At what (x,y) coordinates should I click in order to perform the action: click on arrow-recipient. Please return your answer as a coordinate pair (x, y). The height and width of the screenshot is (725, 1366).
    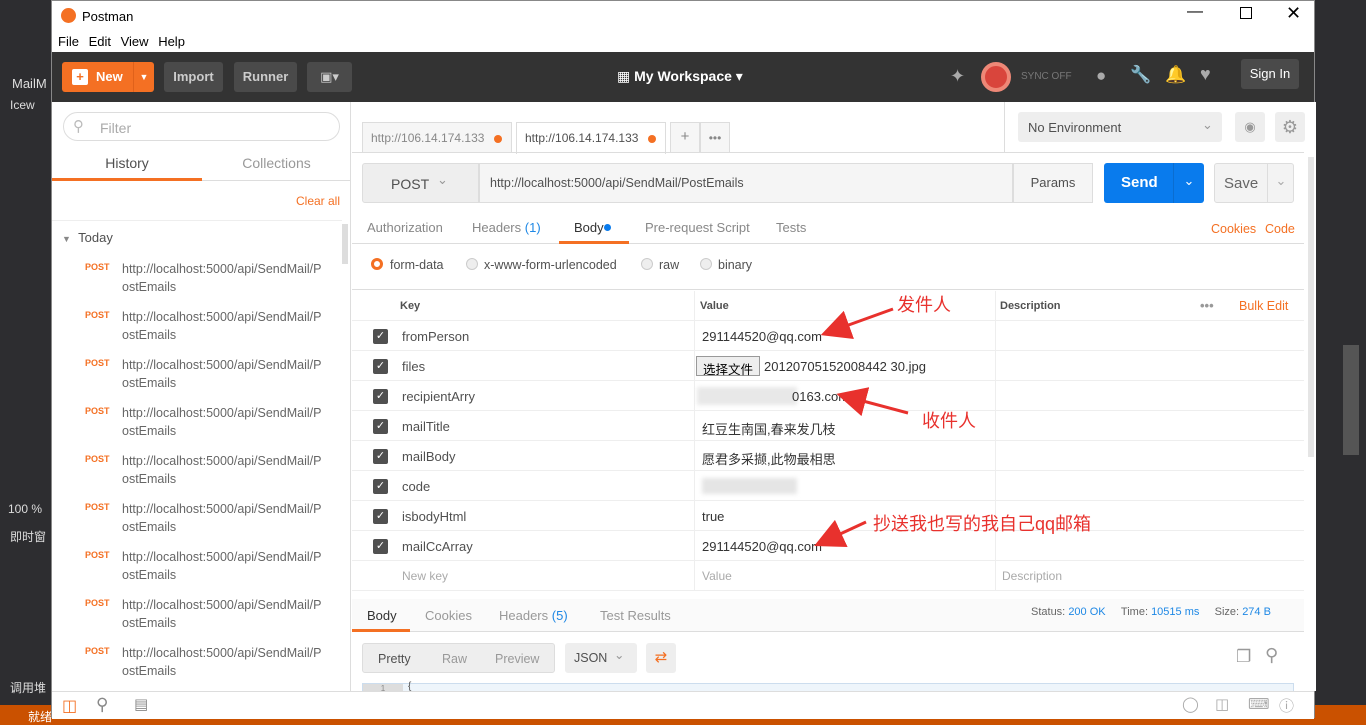
    Looking at the image, I should click on (872, 402).